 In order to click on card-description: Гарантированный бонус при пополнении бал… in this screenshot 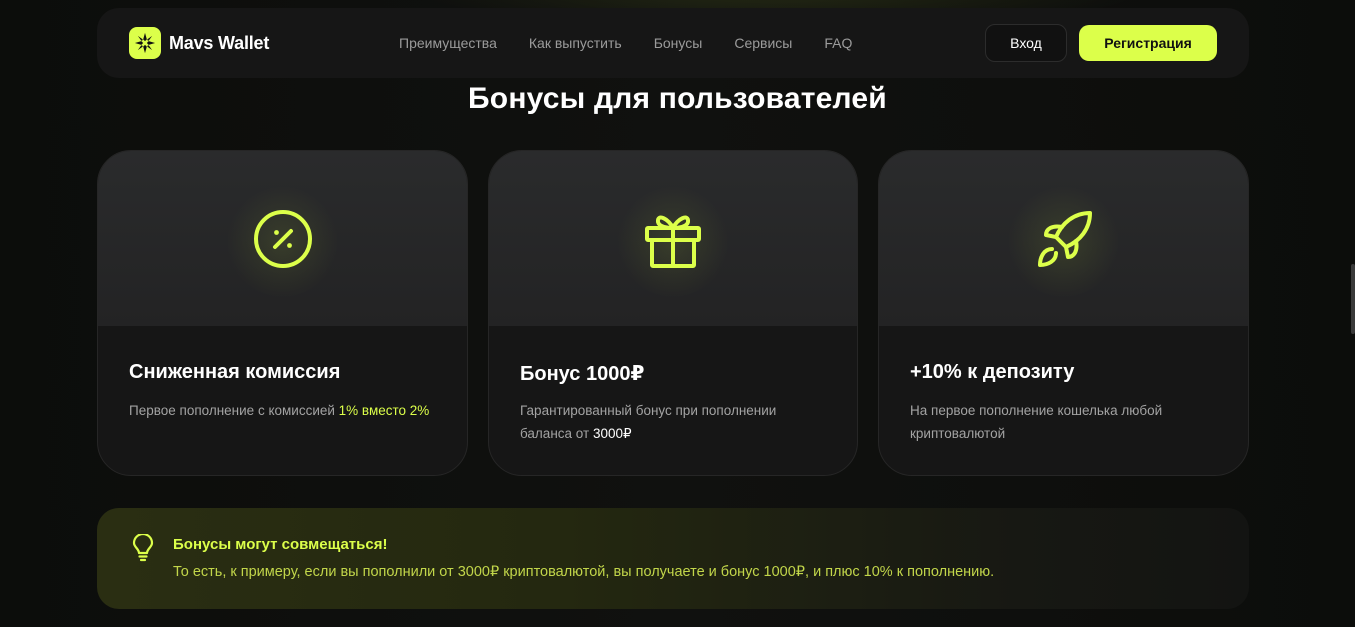, I will do `click(648, 422)`.